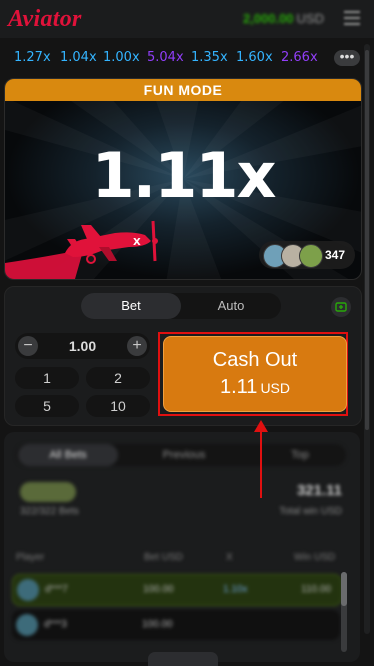 The height and width of the screenshot is (666, 374). What do you see at coordinates (181, 500) in the screenshot?
I see `bets-summary: 322/322 Bets 321.11 Total win USD` at bounding box center [181, 500].